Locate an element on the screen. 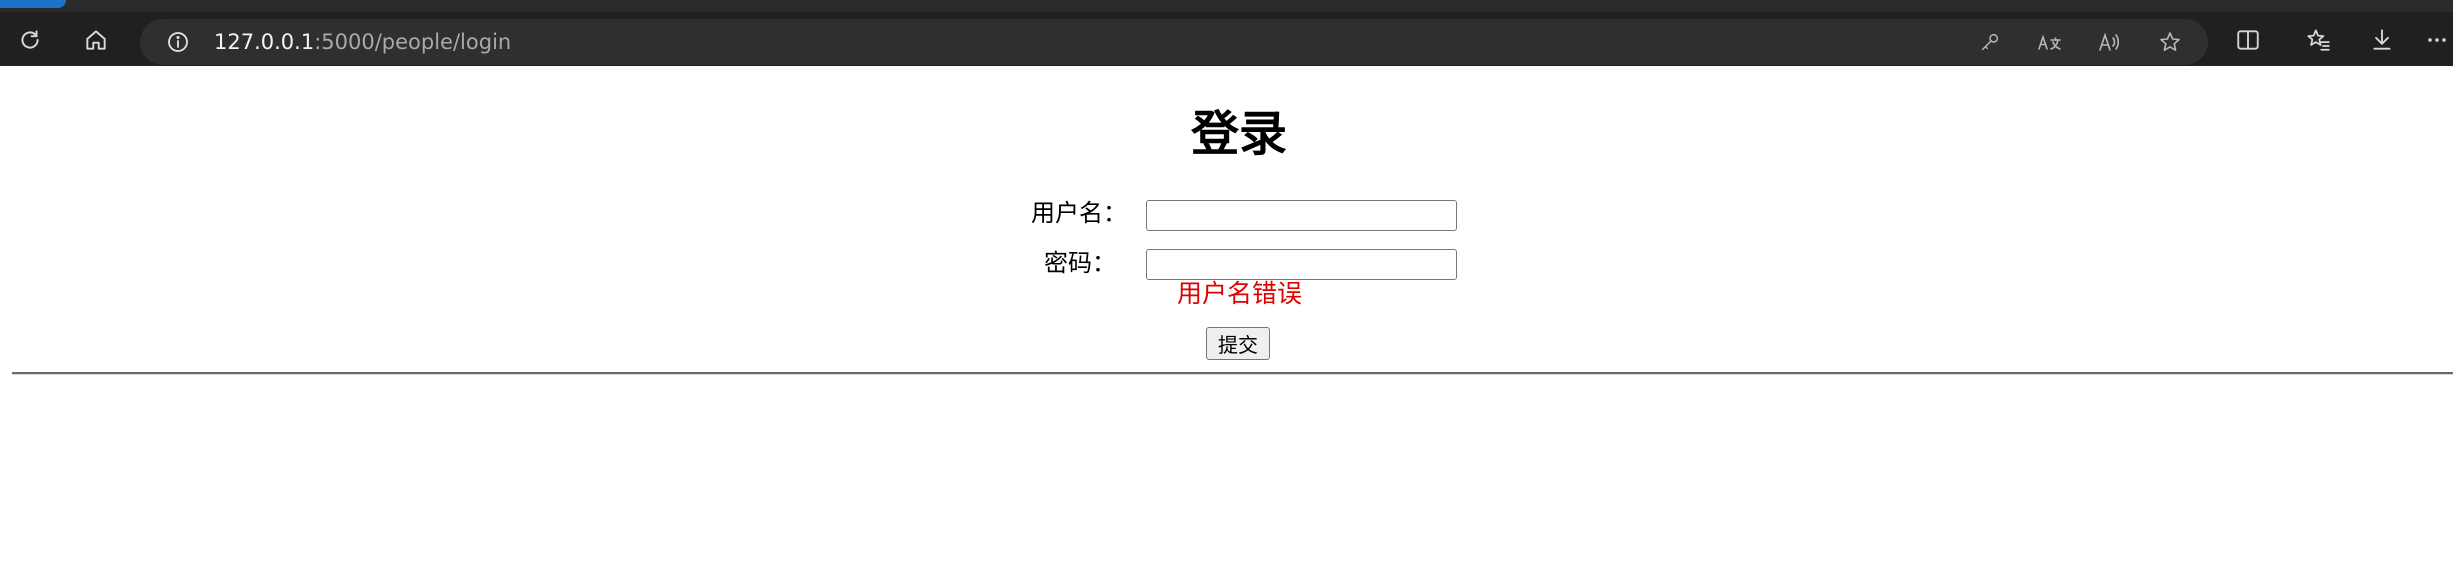 Image resolution: width=2453 pixels, height=571 pixels. browser-chrome: 127.0.0.1:5000/people/login is located at coordinates (1226, 33).